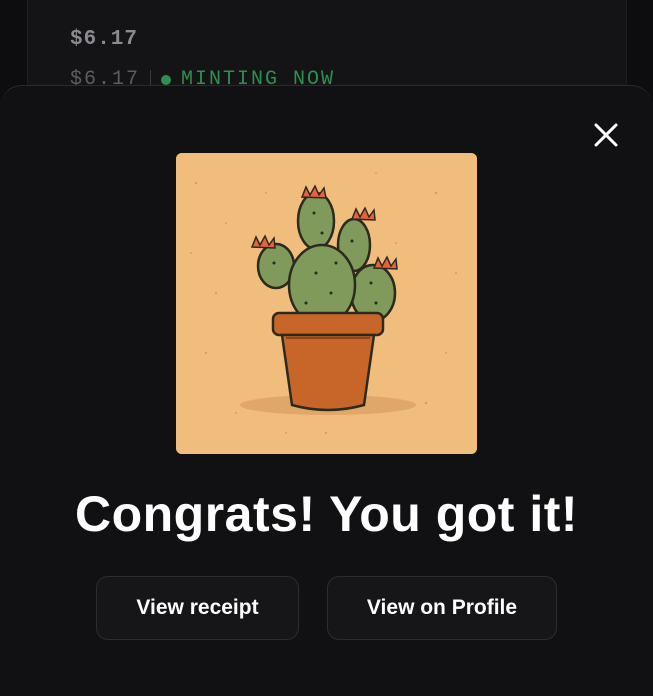 Image resolution: width=653 pixels, height=696 pixels. Describe the element at coordinates (442, 608) in the screenshot. I see `view-on-profile-button: View on Profile` at that location.